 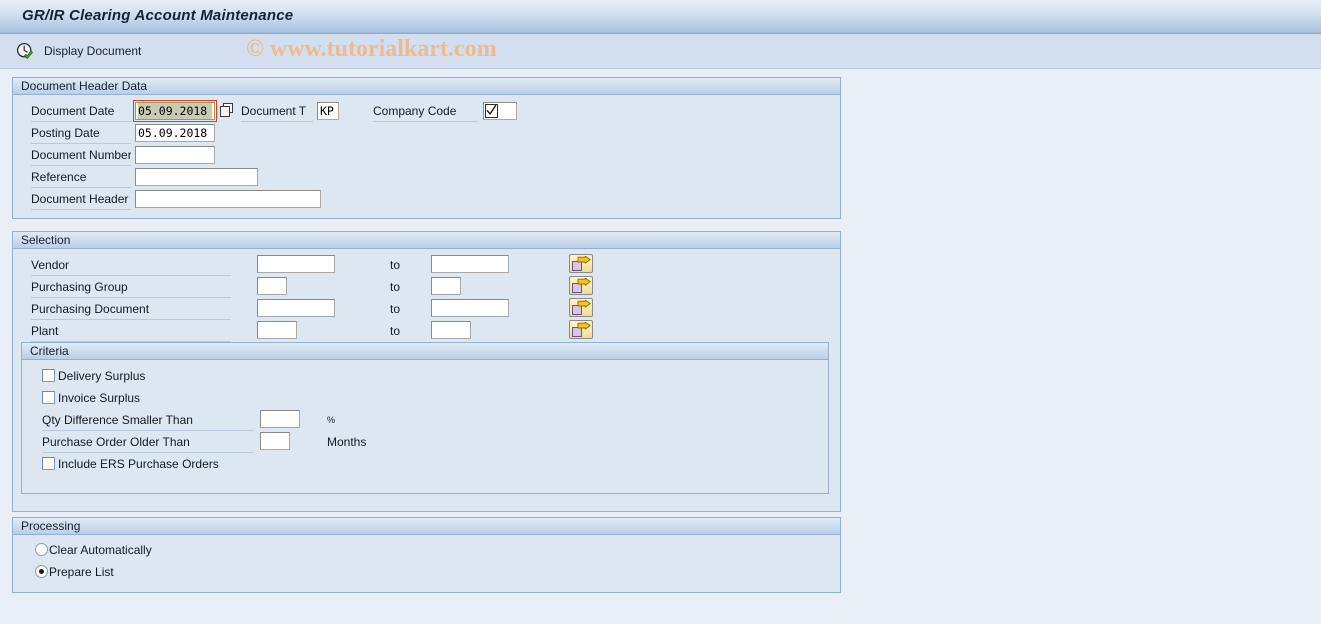 What do you see at coordinates (48, 397) in the screenshot?
I see `invoice-surplus-checkbox` at bounding box center [48, 397].